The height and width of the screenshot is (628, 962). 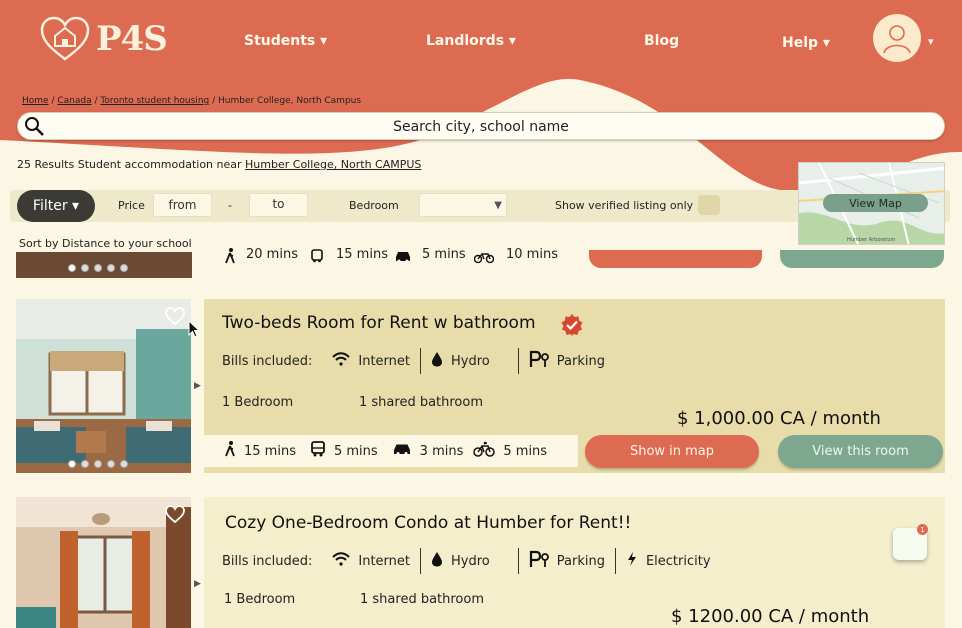 I want to click on nav-landlords: Landlords ▾, so click(x=471, y=41).